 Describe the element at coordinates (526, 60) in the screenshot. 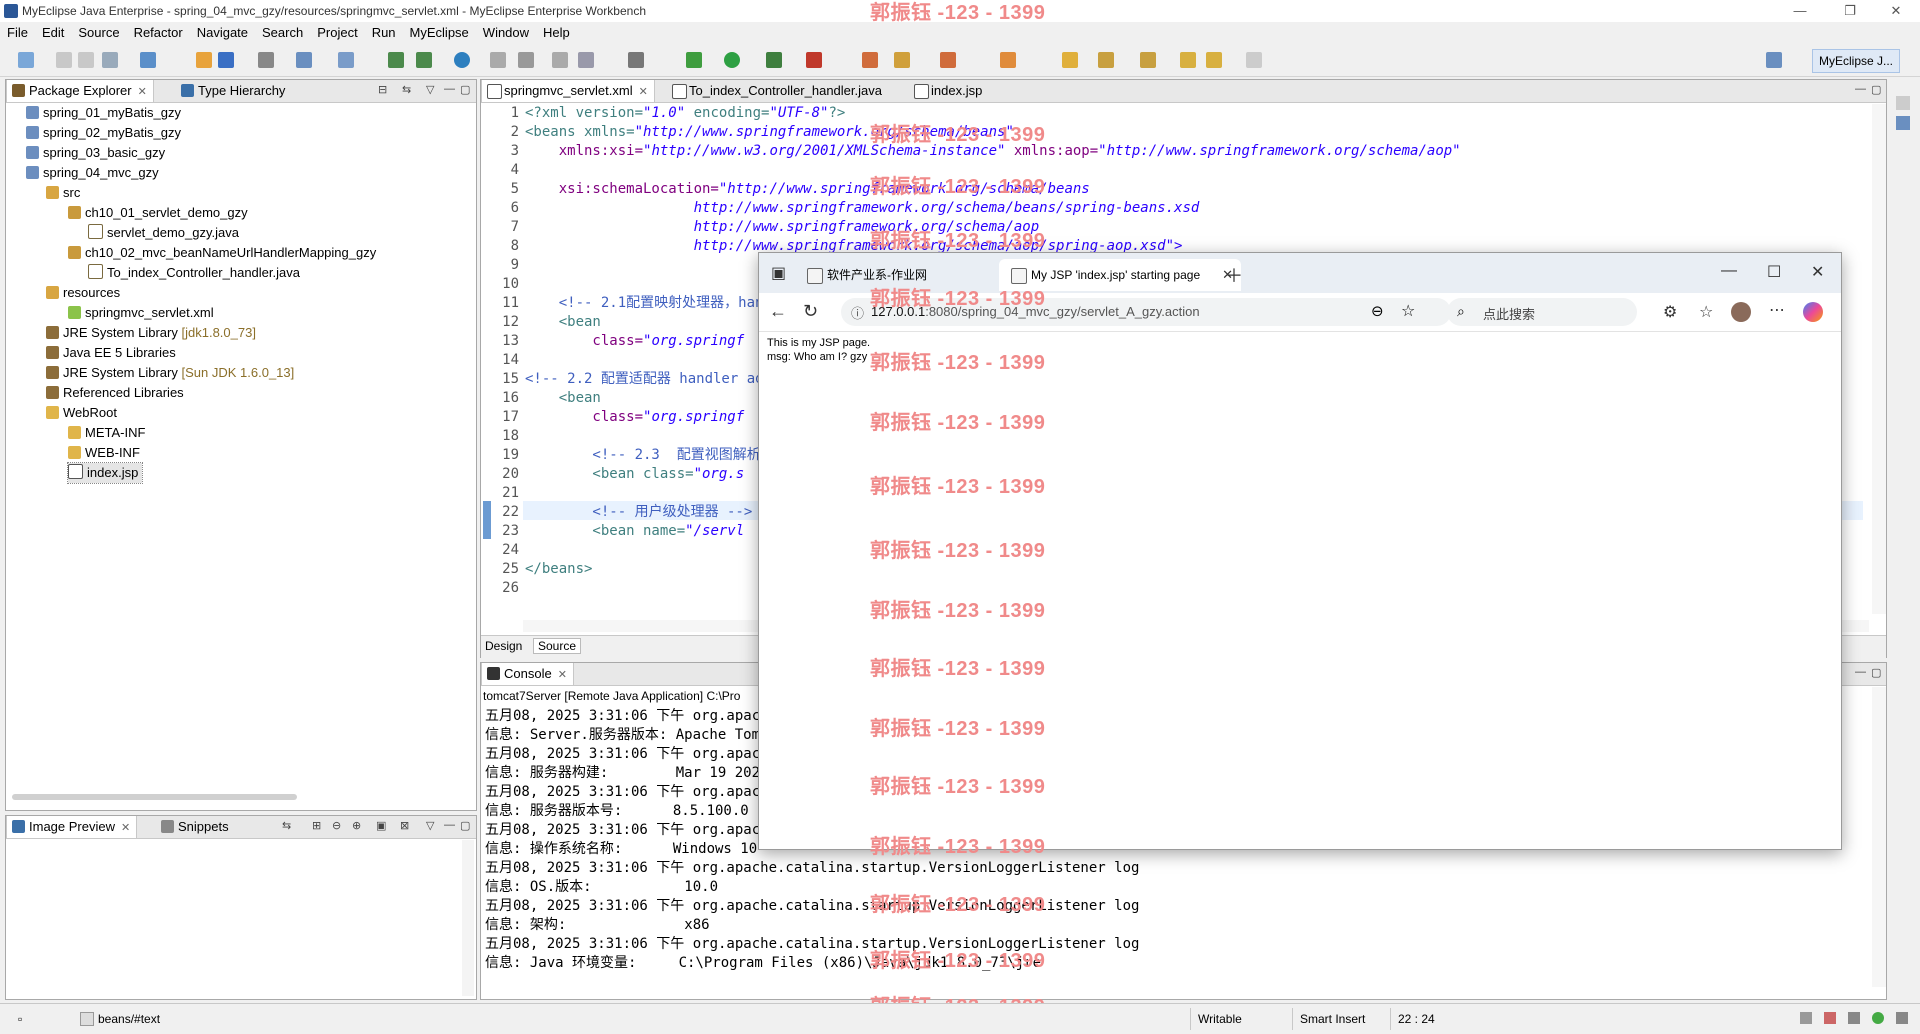

I see `print-preview-icon` at that location.